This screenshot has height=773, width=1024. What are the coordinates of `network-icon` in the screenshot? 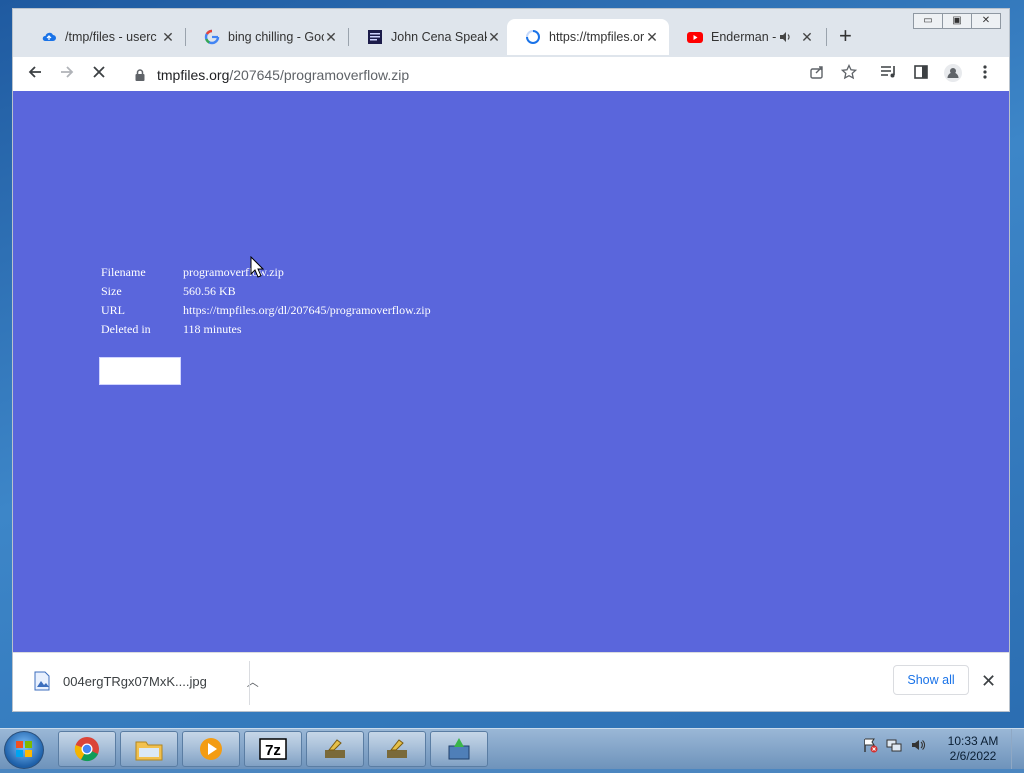 It's located at (894, 745).